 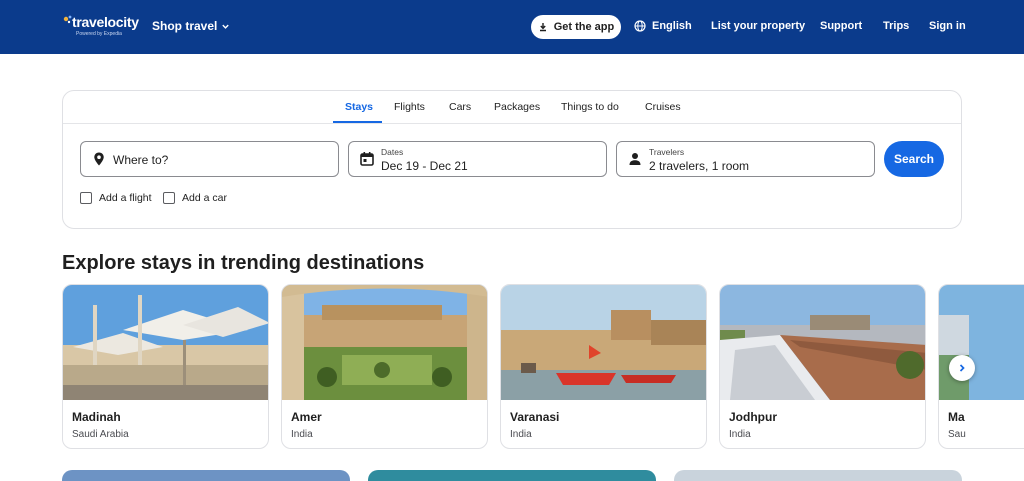 What do you see at coordinates (226, 26) in the screenshot?
I see `chevron-down-icon` at bounding box center [226, 26].